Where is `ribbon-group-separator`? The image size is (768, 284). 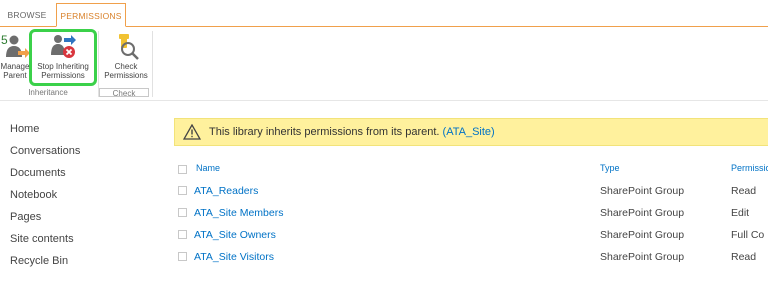
ribbon-group-separator is located at coordinates (152, 64).